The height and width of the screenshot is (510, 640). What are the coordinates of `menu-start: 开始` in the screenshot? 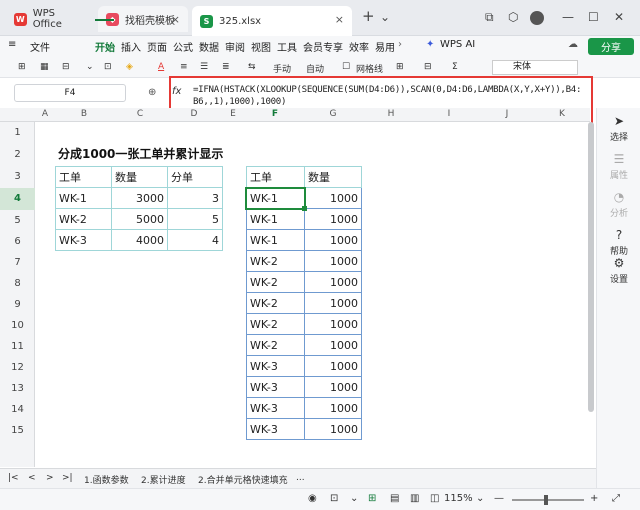 It's located at (105, 46).